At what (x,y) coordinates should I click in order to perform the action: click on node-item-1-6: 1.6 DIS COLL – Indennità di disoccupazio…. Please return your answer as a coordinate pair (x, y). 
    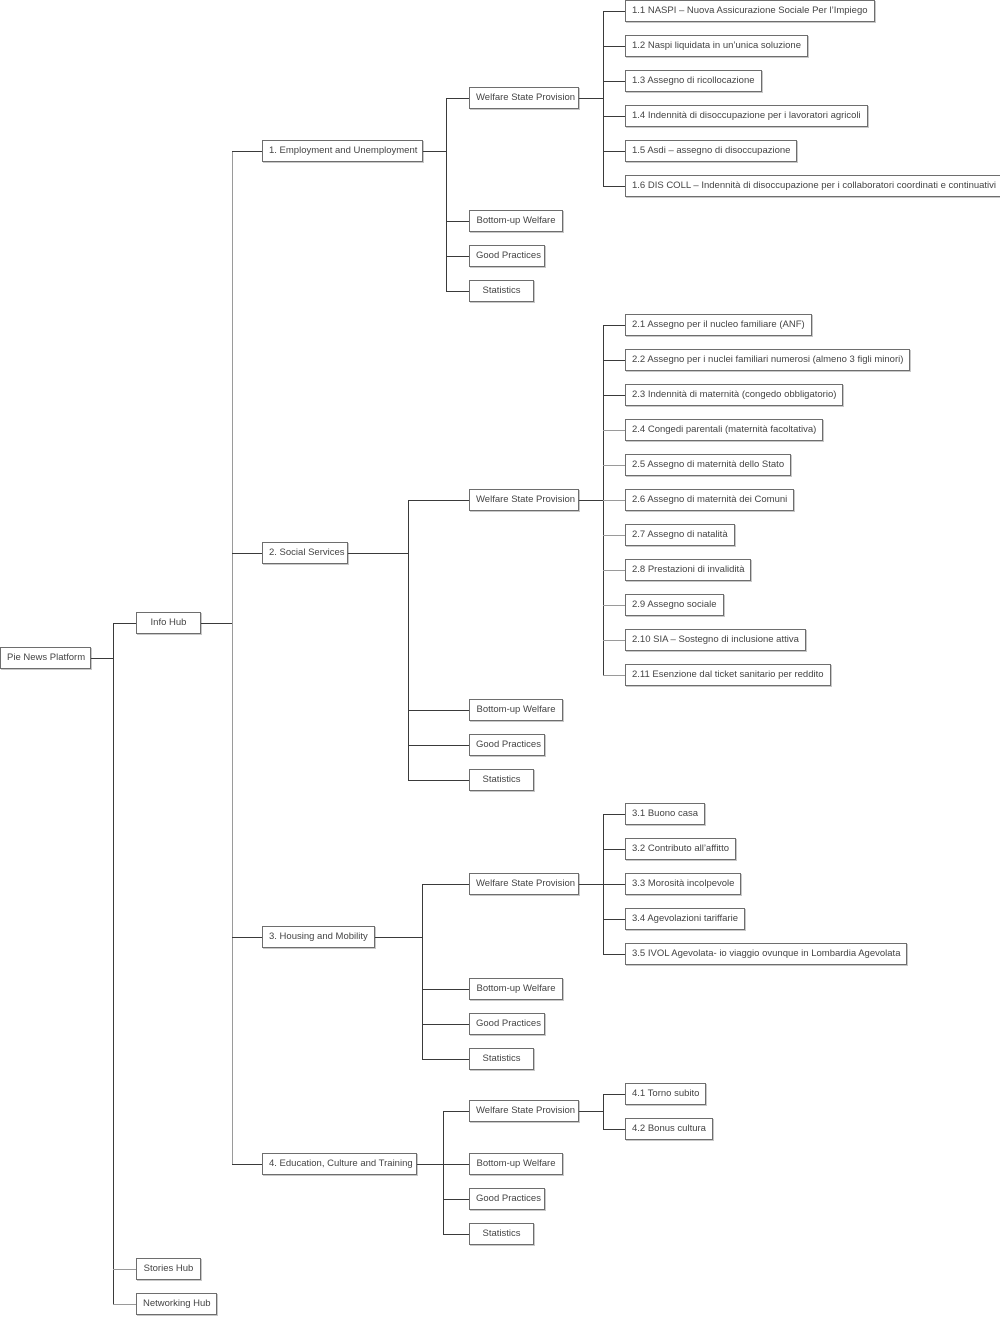
    Looking at the image, I should click on (812, 186).